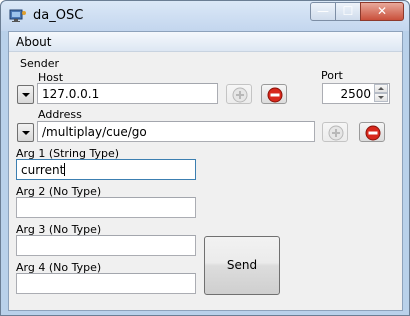  What do you see at coordinates (205, 42) in the screenshot?
I see `menu-bar: About` at bounding box center [205, 42].